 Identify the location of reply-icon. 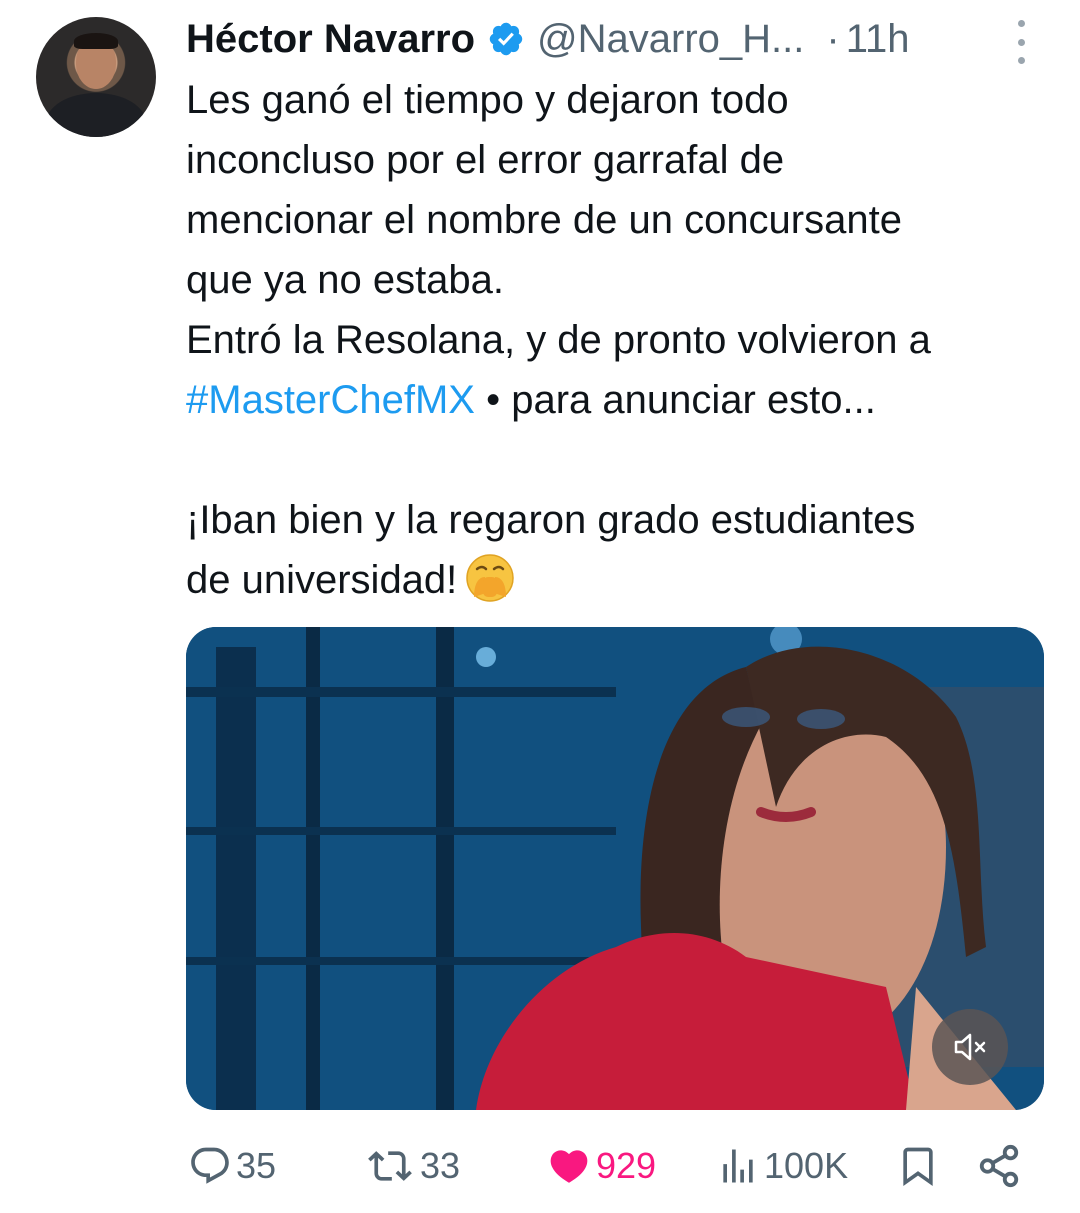
(210, 1165).